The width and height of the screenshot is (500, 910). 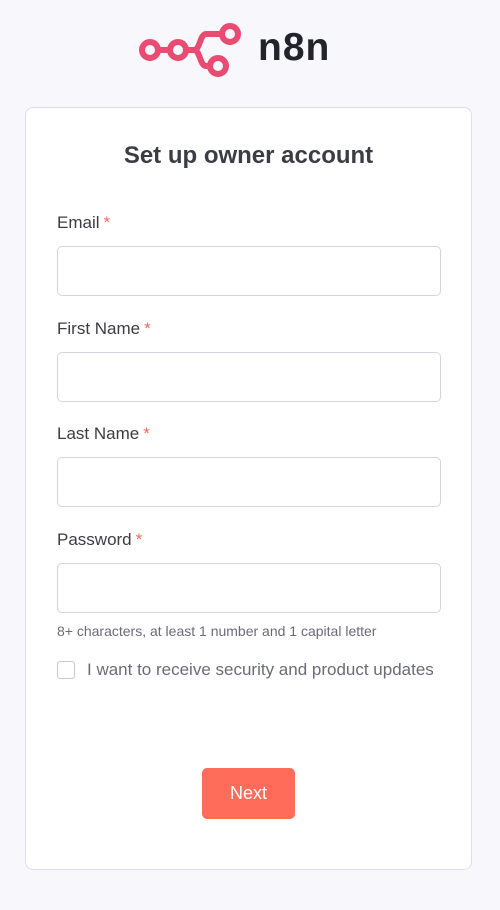 I want to click on n8n-logo-icon, so click(x=190, y=50).